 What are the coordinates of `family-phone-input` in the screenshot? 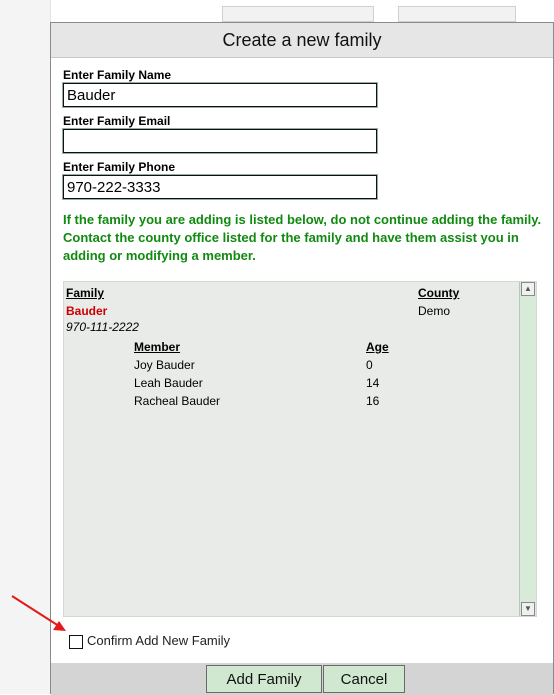 It's located at (220, 187).